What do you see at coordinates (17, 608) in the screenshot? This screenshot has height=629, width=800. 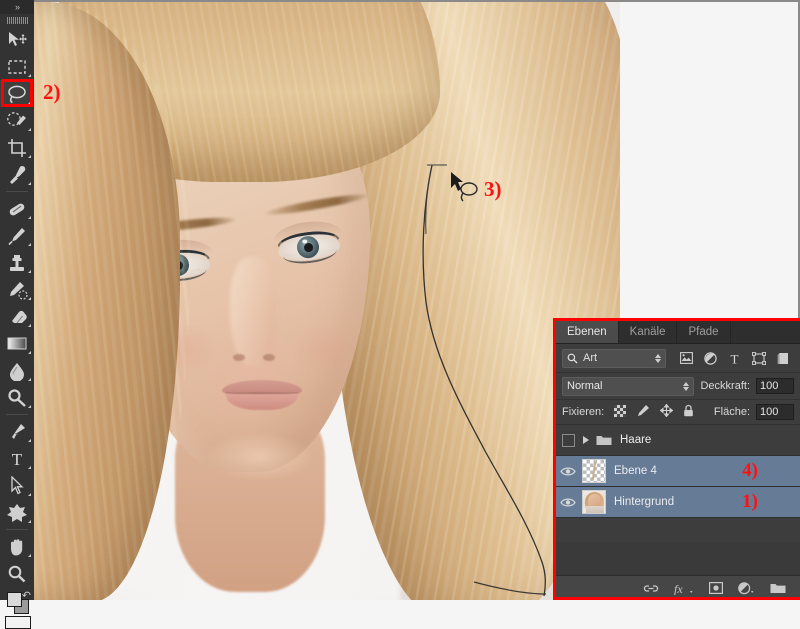 I see `color-swatches: ↶` at bounding box center [17, 608].